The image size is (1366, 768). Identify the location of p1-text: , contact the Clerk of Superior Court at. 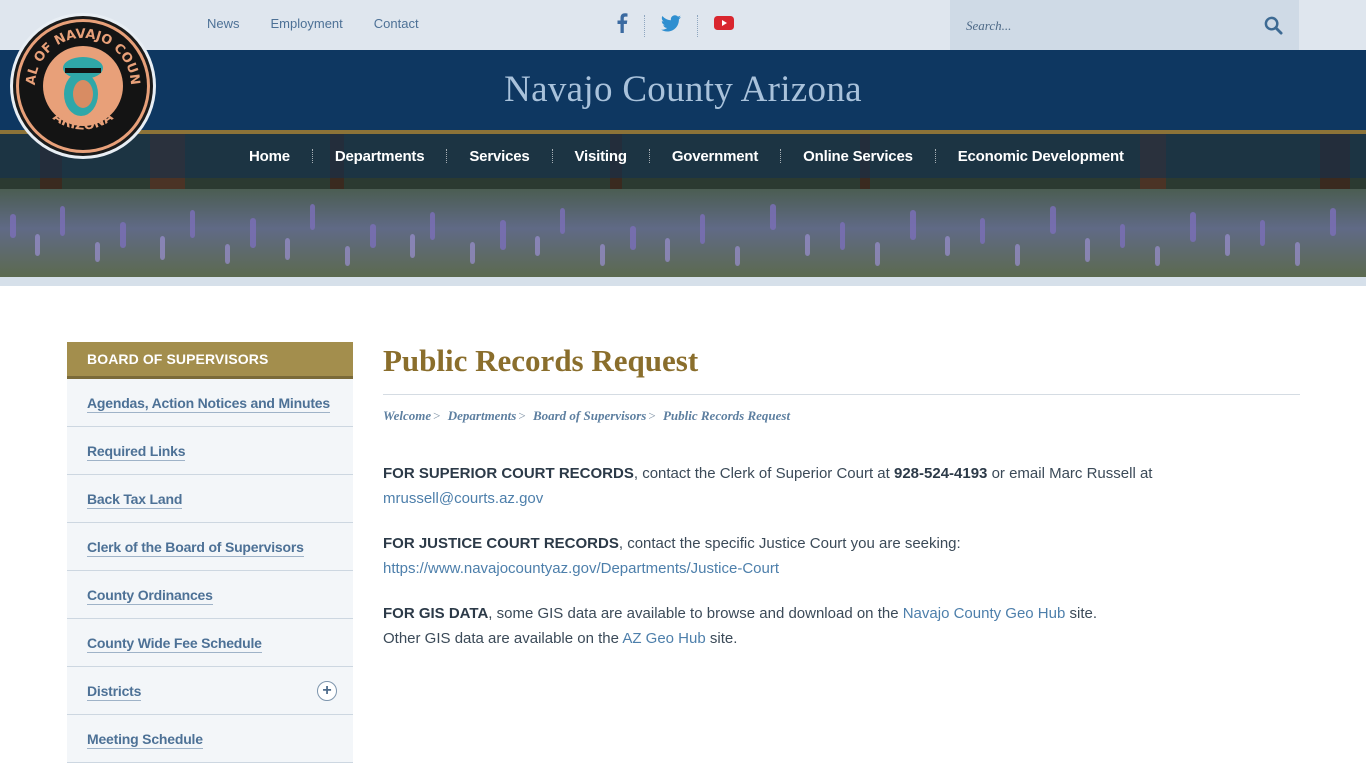
(763, 473).